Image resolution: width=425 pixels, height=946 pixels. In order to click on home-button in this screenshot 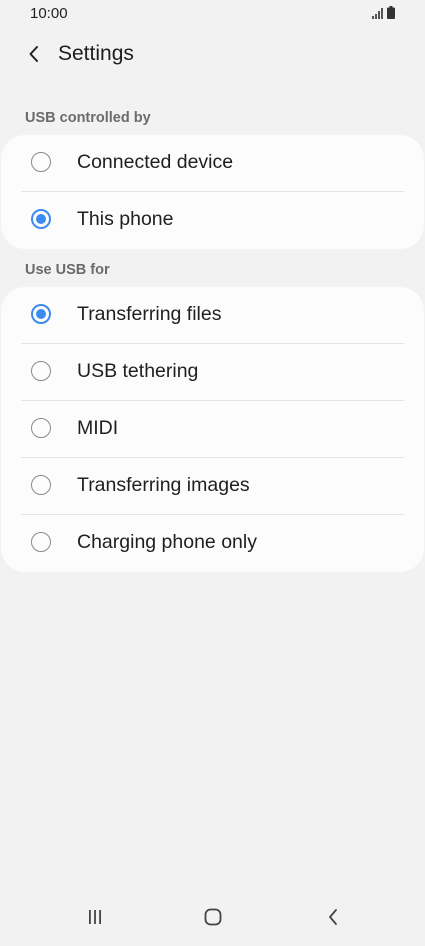, I will do `click(213, 917)`.